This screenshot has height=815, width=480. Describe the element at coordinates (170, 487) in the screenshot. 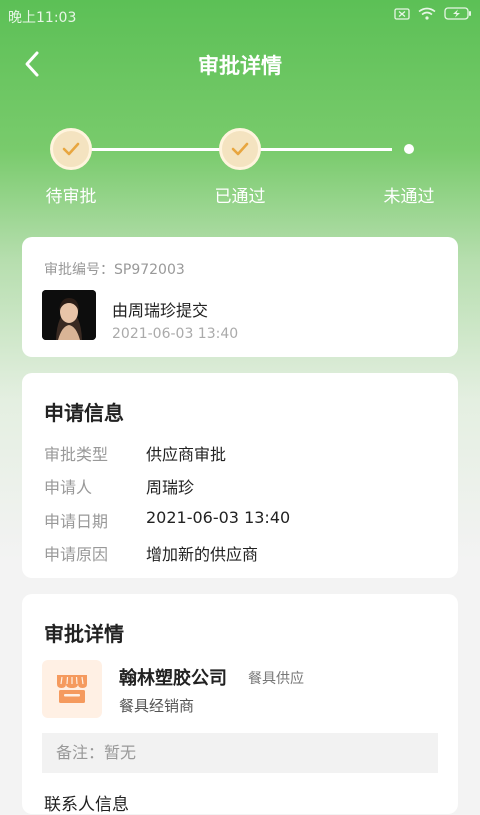

I see `info-value: 周瑞珍` at that location.